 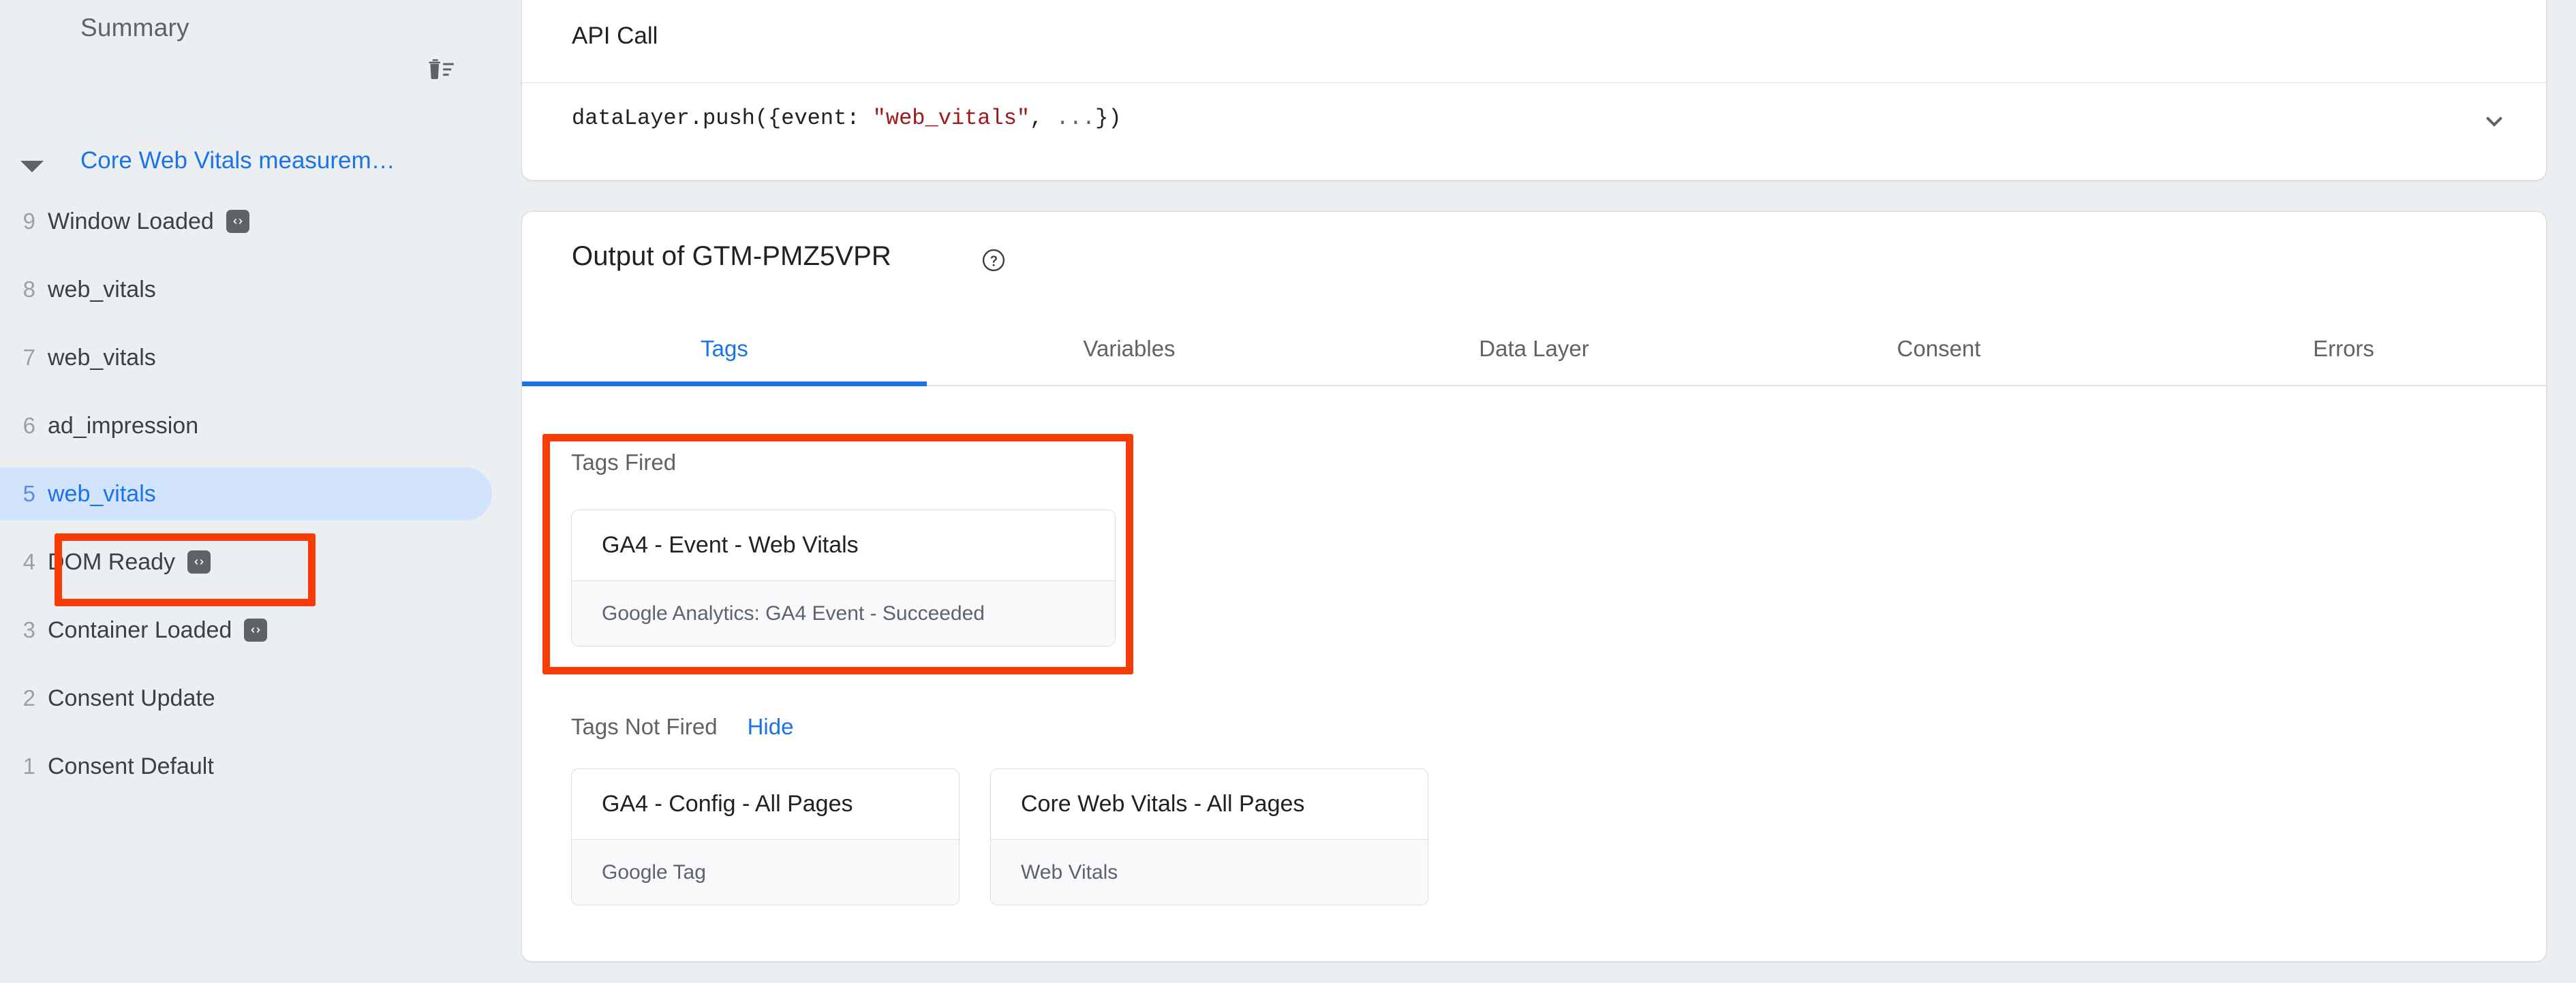 I want to click on event-label: ad_impression, so click(x=123, y=425).